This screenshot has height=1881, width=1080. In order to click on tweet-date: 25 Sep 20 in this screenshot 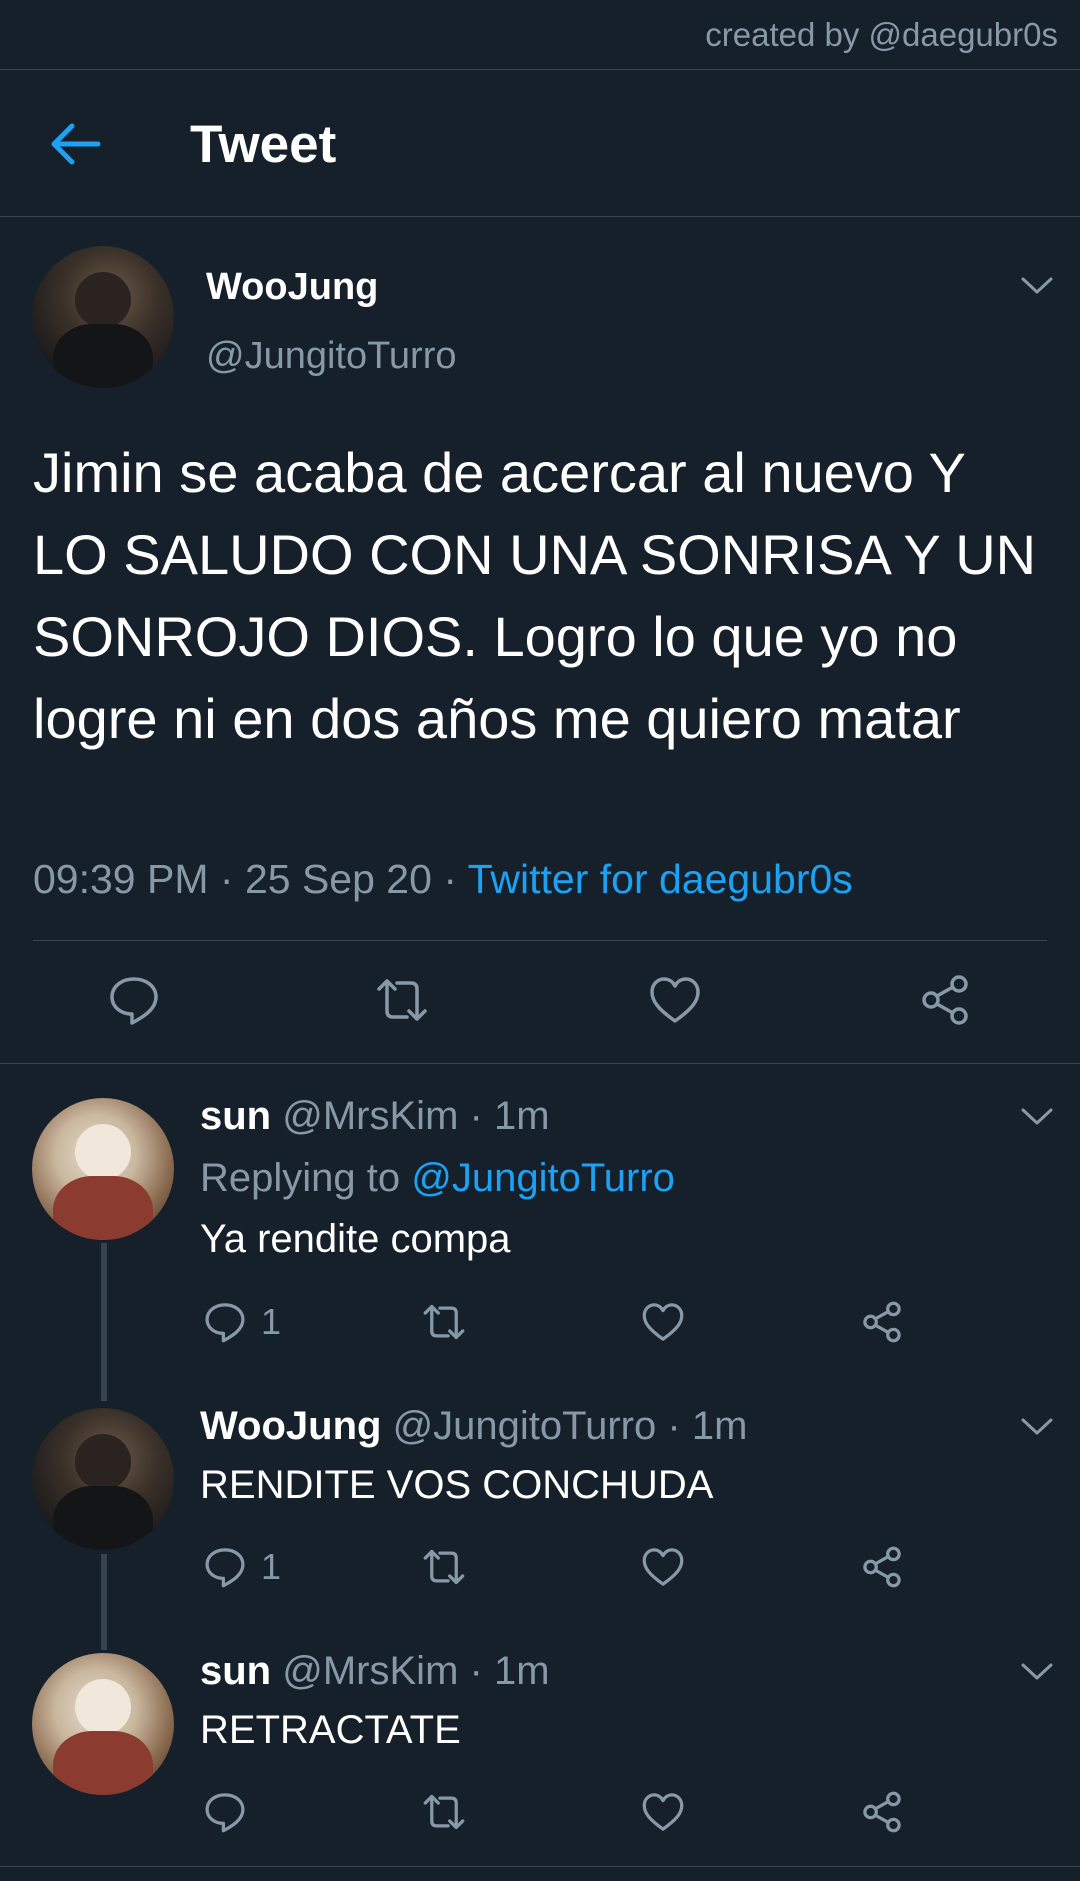, I will do `click(338, 879)`.